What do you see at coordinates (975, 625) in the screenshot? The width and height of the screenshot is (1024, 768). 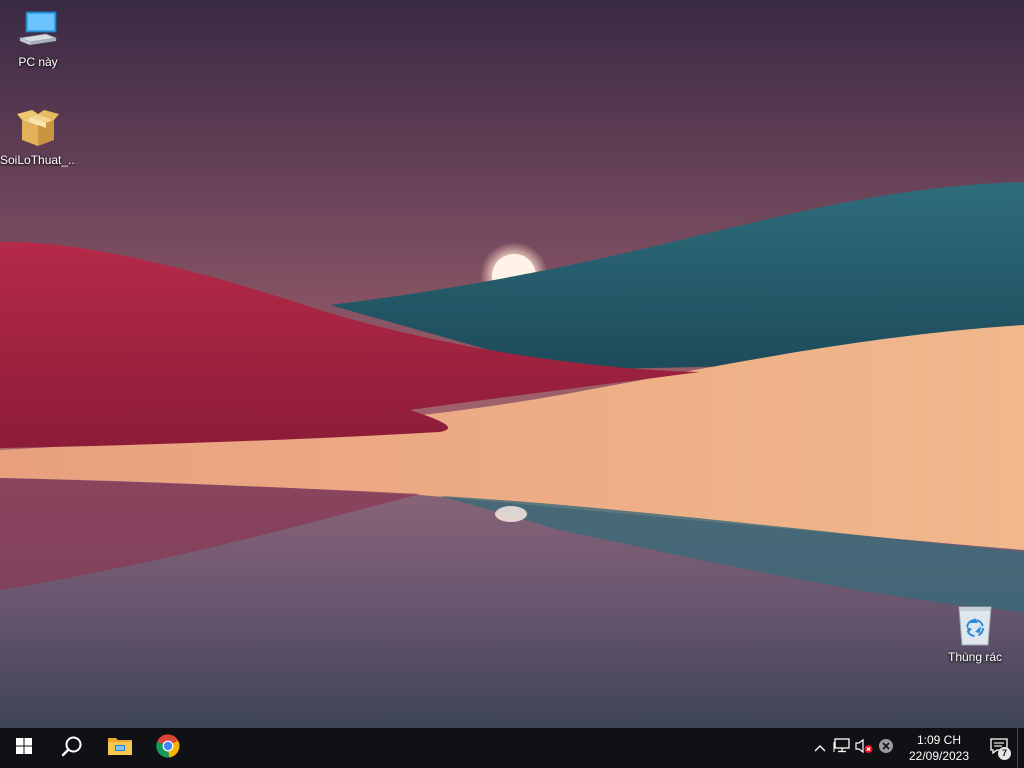 I see `recycle-bin-icon` at bounding box center [975, 625].